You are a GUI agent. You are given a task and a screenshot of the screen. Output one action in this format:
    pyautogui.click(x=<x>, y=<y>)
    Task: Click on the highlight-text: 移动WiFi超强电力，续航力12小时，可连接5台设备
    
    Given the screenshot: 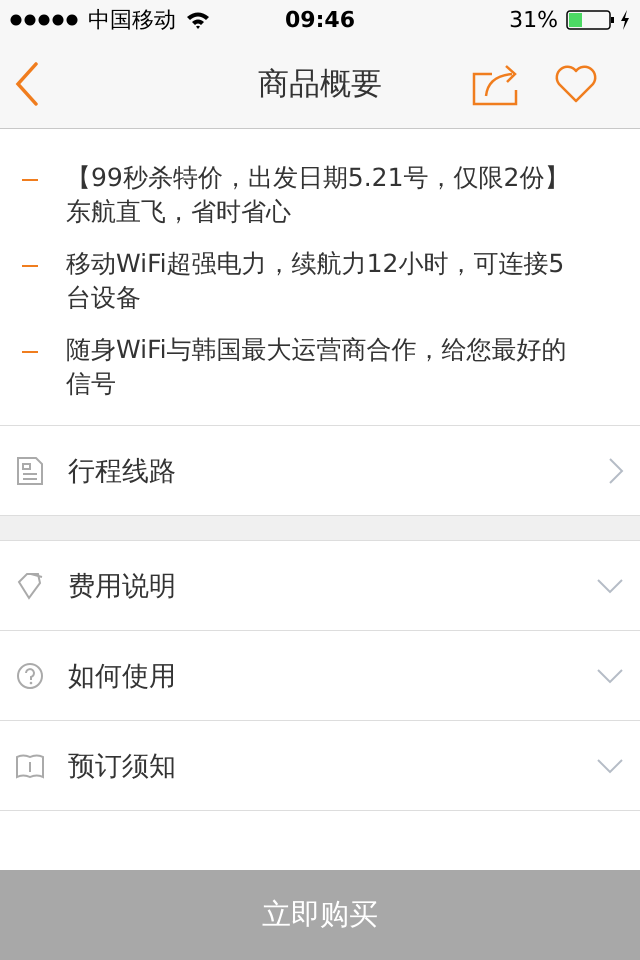 What is the action you would take?
    pyautogui.click(x=316, y=281)
    